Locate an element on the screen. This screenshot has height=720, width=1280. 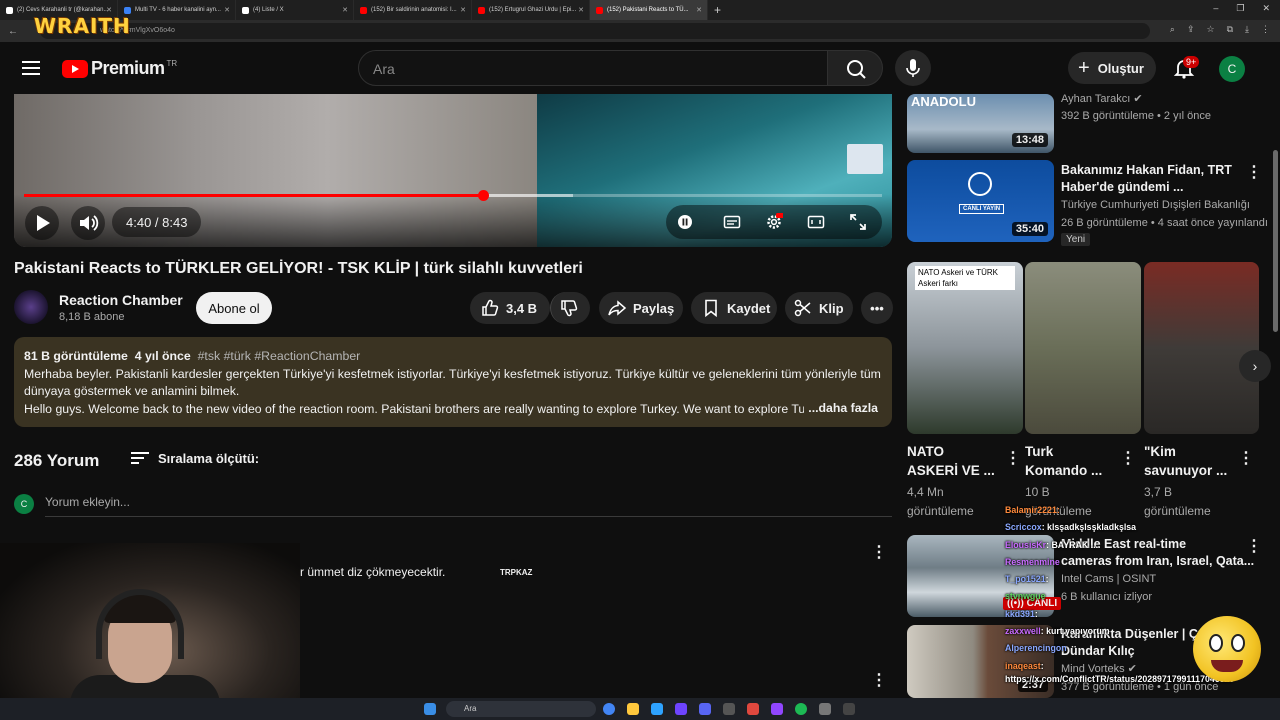
chat-username: Balamir2221: is located at coordinates (1032, 510).